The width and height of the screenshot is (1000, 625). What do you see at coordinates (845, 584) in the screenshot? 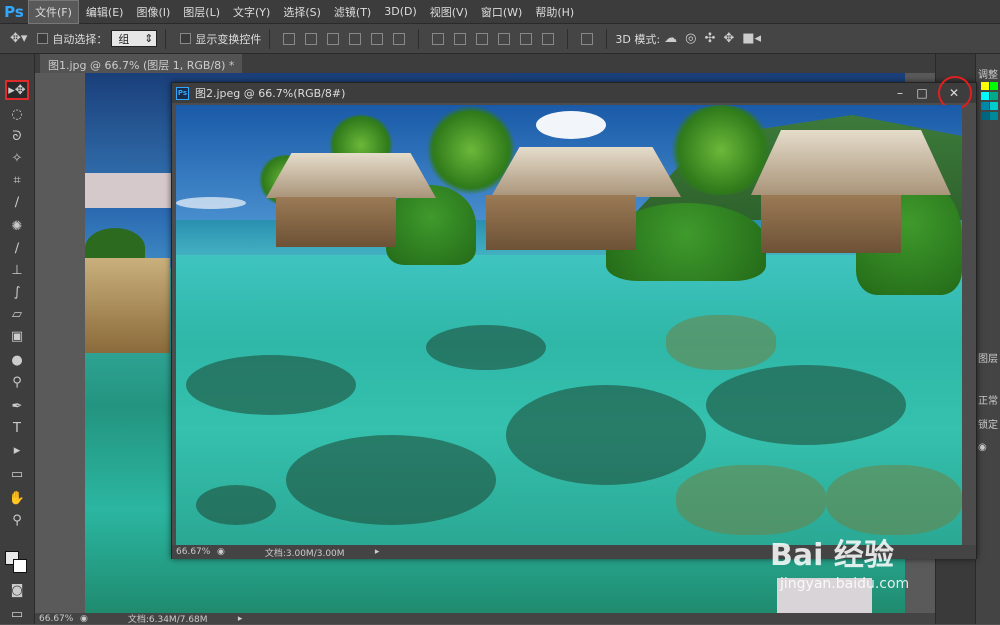
I see `watermark-url: jingyan.baidu.com` at bounding box center [845, 584].